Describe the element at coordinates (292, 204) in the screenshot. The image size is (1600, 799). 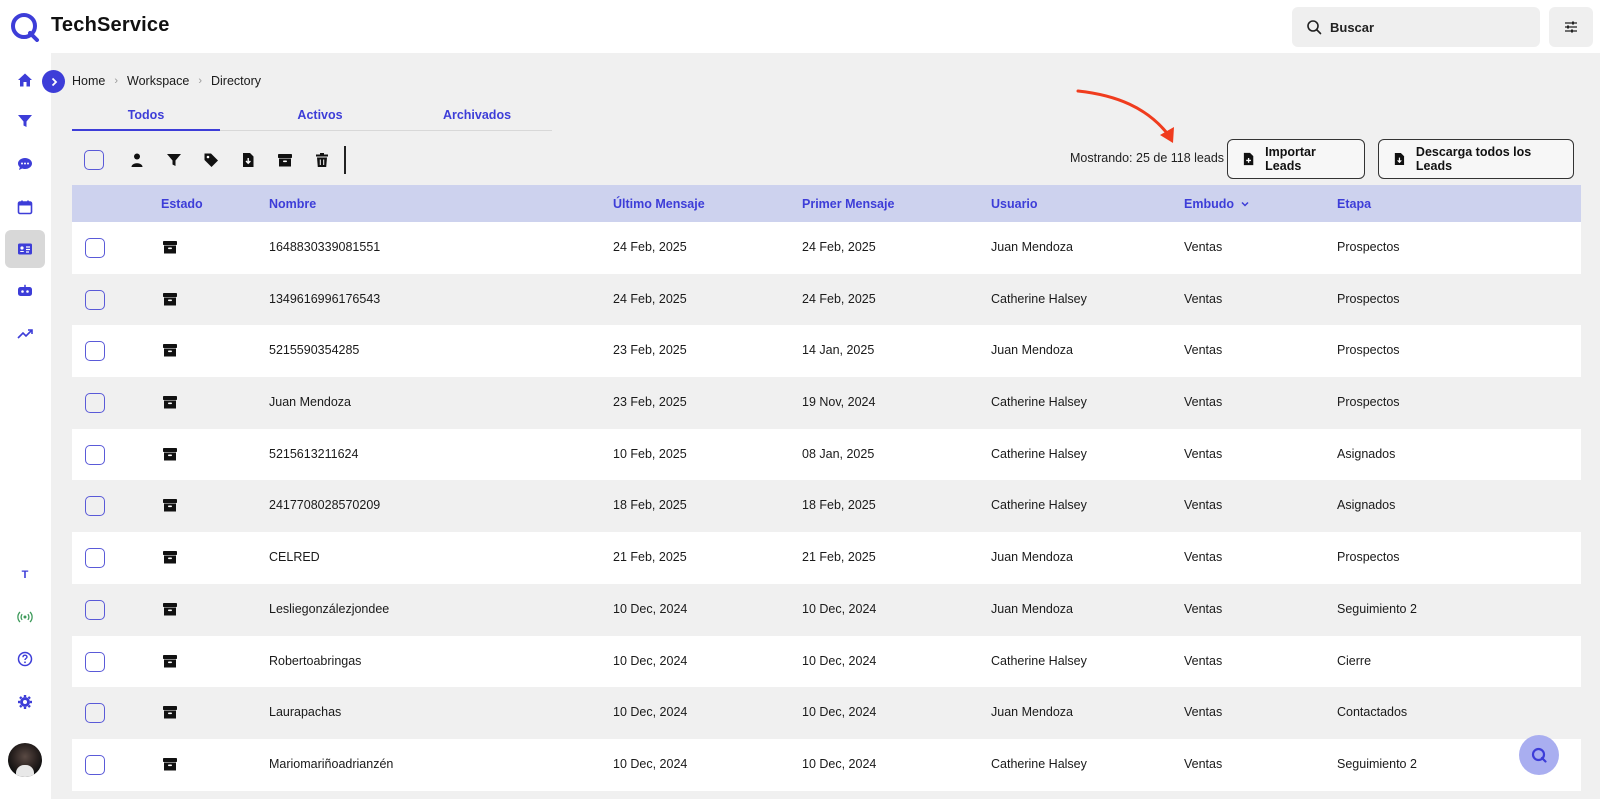
I see `column-nombre: Nombre` at that location.